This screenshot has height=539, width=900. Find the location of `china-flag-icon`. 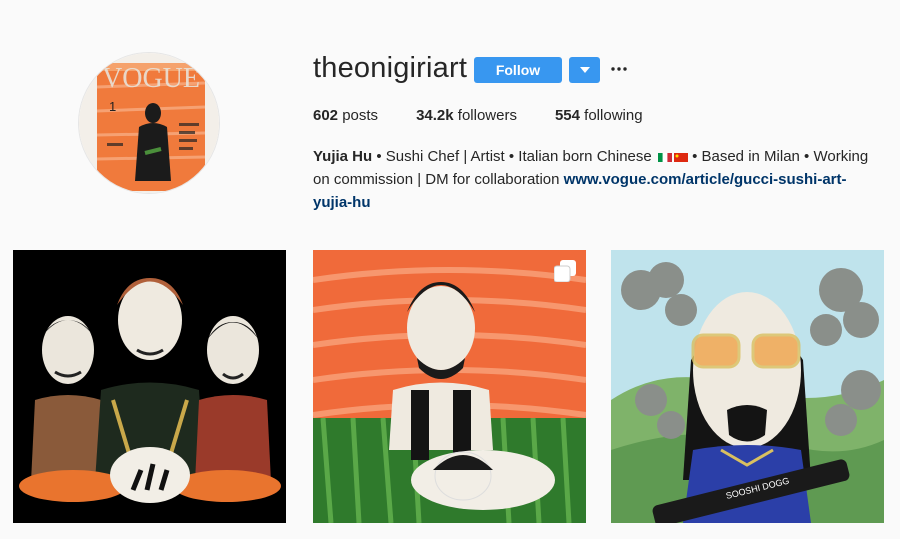

china-flag-icon is located at coordinates (680, 157).